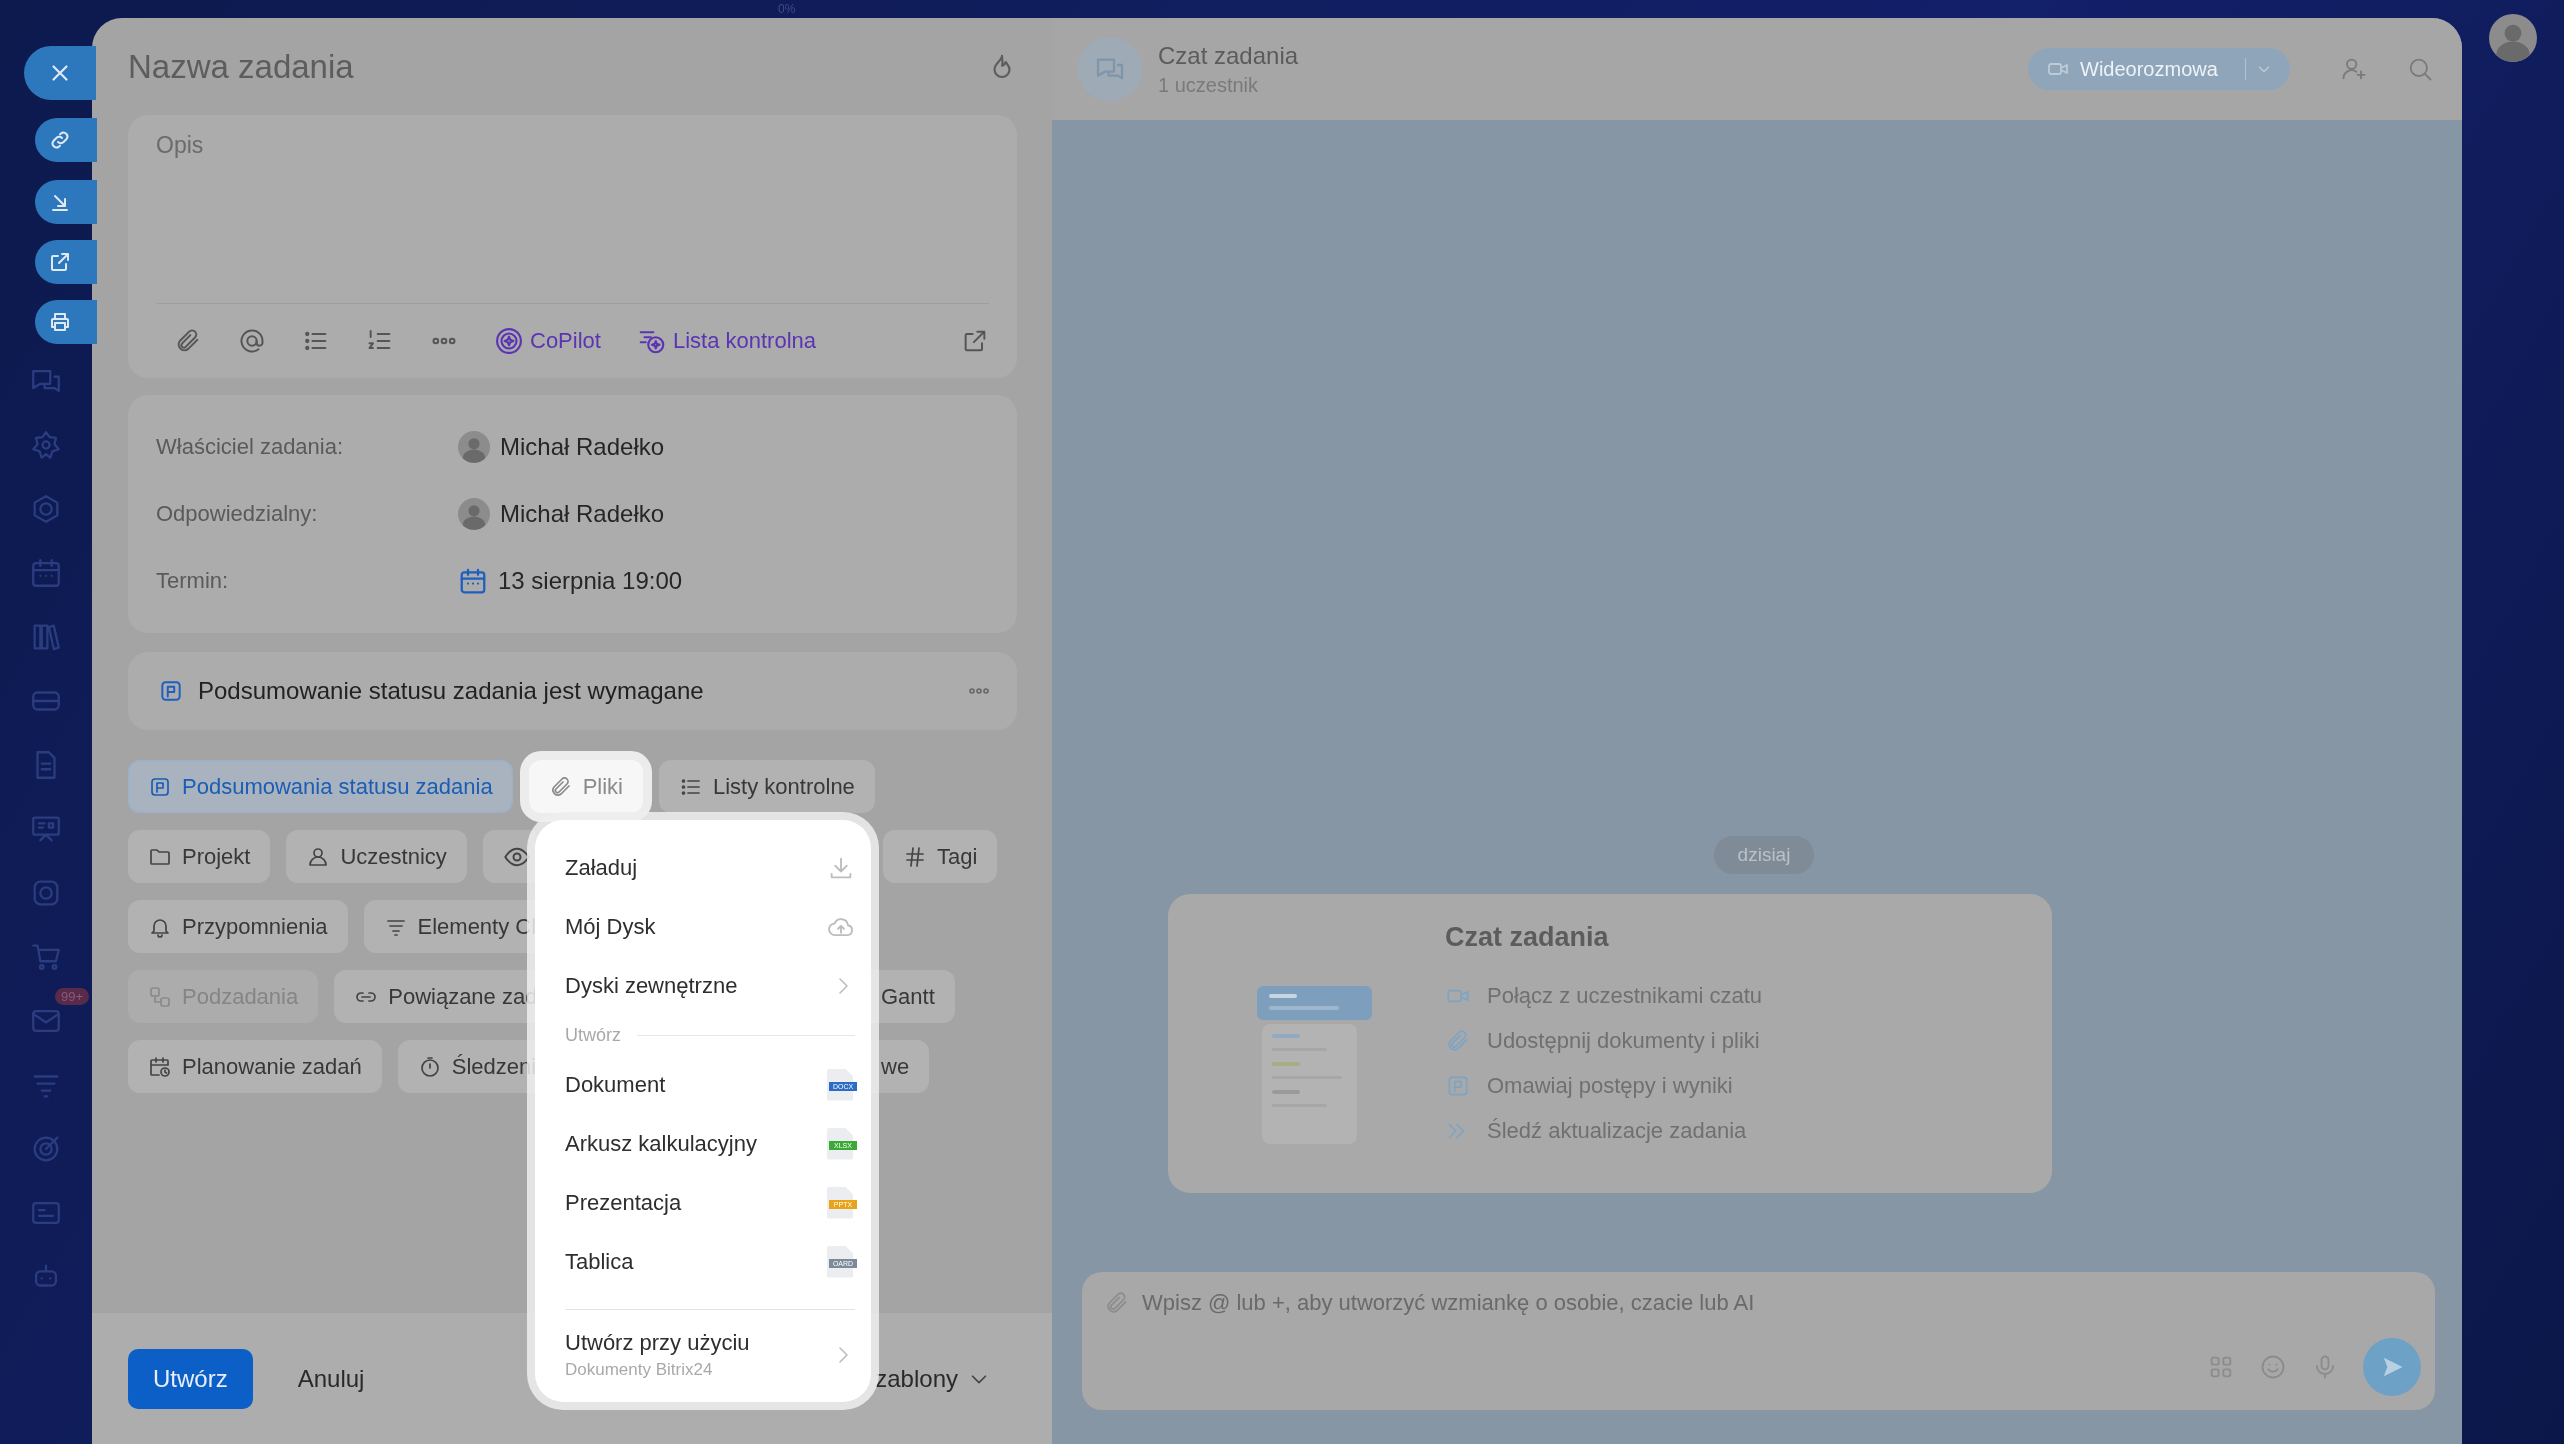  I want to click on checklists-button: Listy kontrolne, so click(767, 786).